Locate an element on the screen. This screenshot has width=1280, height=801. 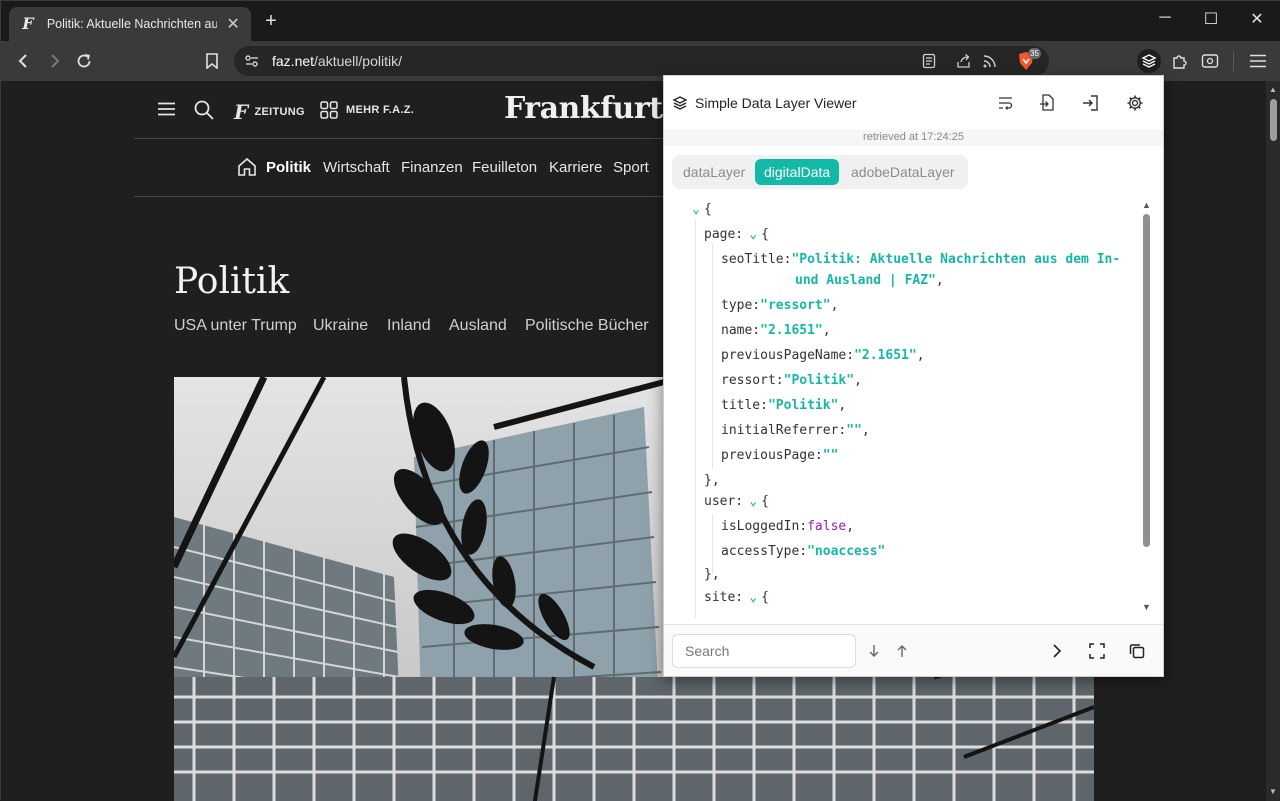
copy-icon is located at coordinates (1137, 651).